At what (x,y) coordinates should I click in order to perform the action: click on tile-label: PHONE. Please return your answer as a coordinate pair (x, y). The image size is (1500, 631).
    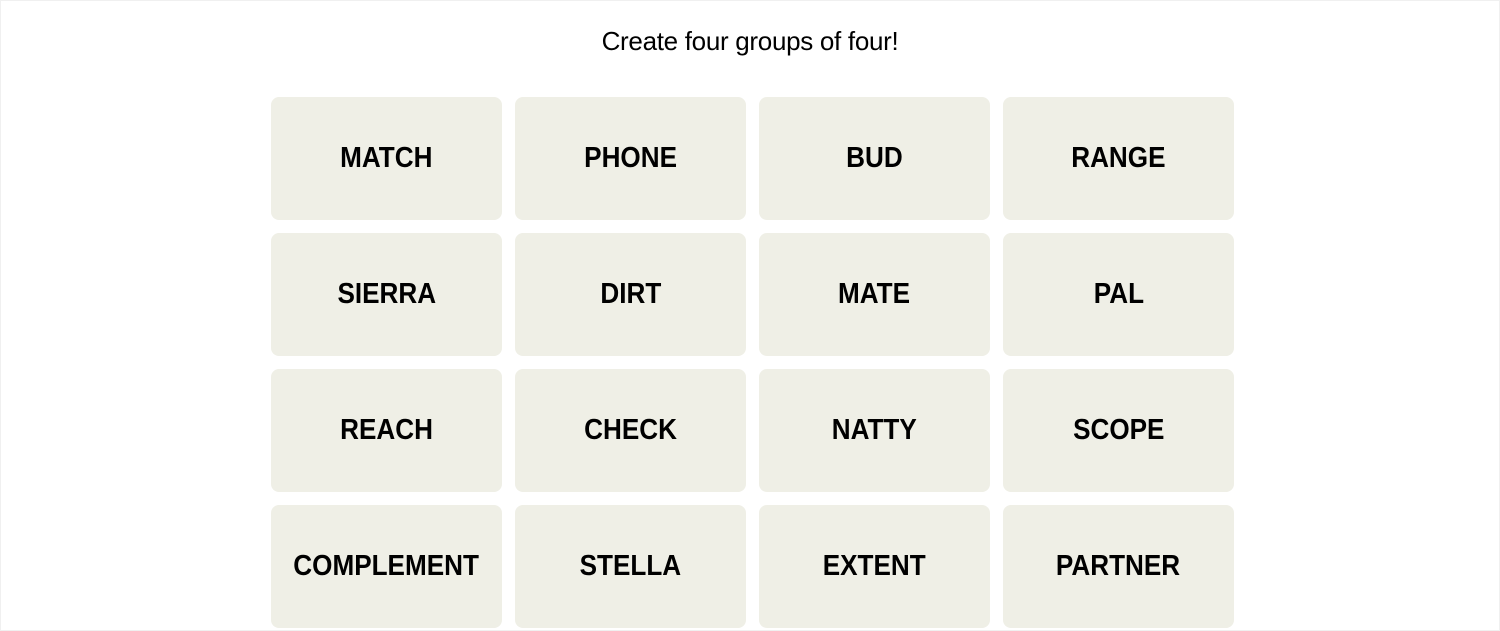
    Looking at the image, I should click on (630, 158).